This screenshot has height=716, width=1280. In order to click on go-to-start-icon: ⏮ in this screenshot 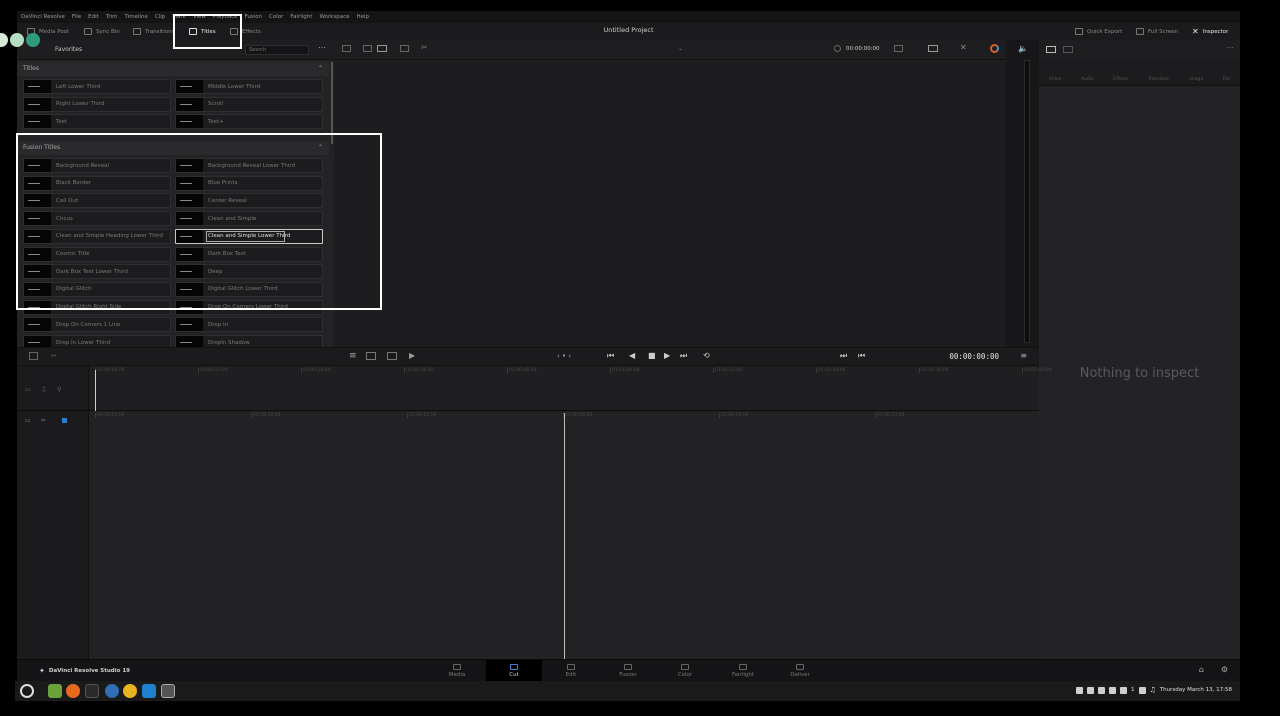, I will do `click(610, 356)`.